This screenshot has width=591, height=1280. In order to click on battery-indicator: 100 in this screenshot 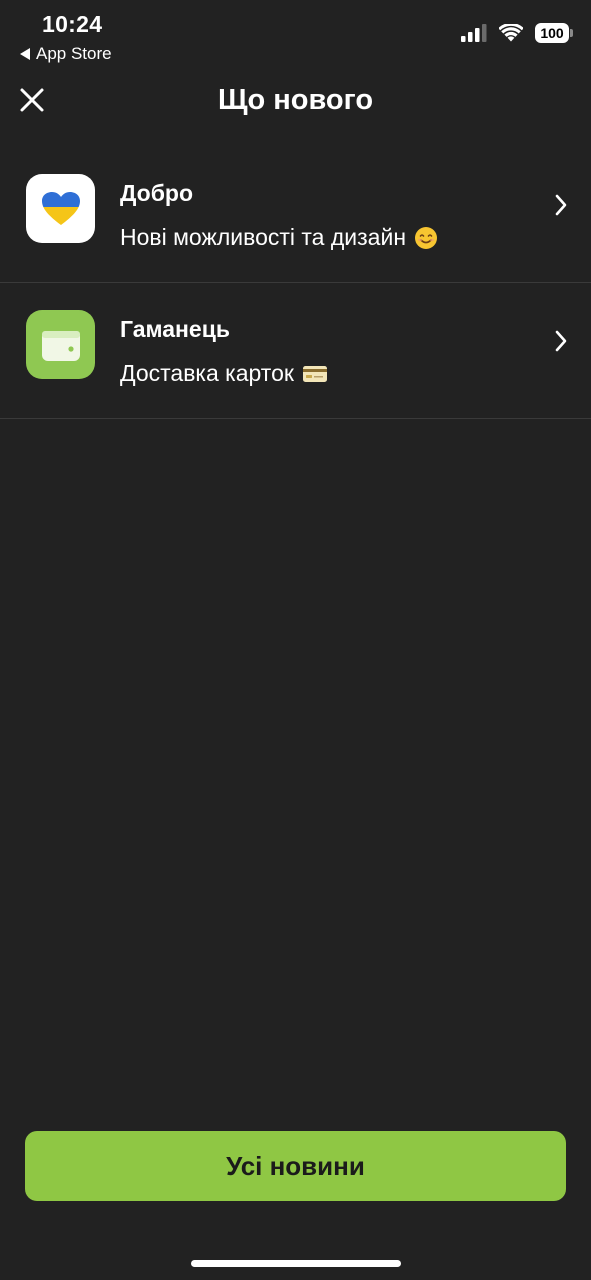, I will do `click(554, 33)`.